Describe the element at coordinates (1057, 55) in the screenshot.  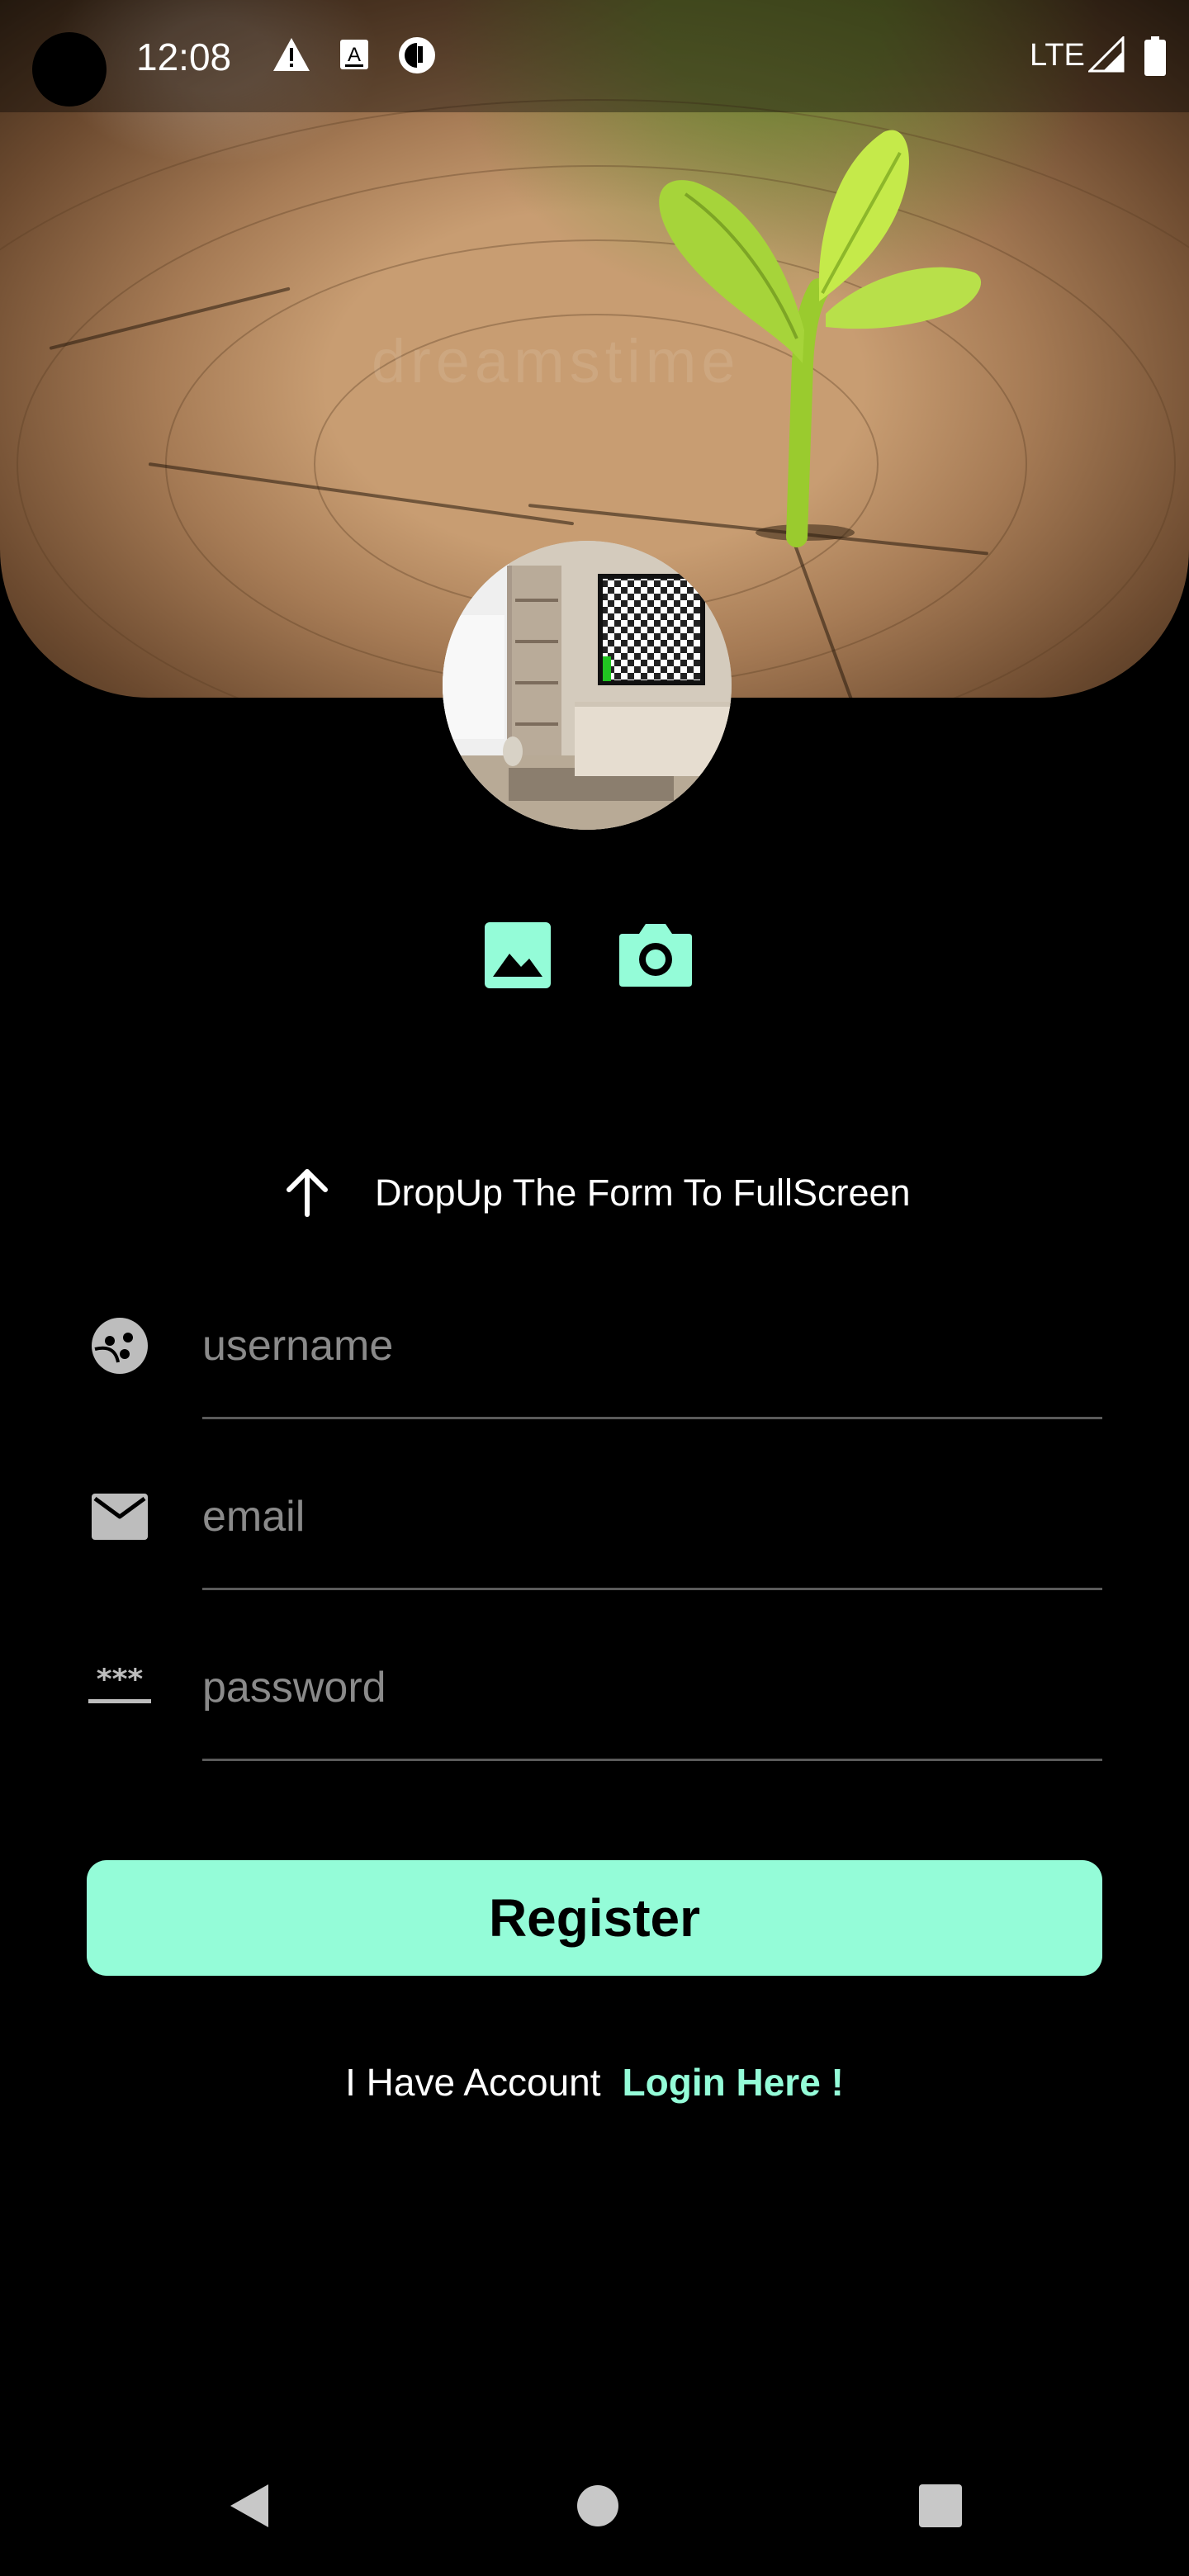
I see `status-network: LTE` at that location.